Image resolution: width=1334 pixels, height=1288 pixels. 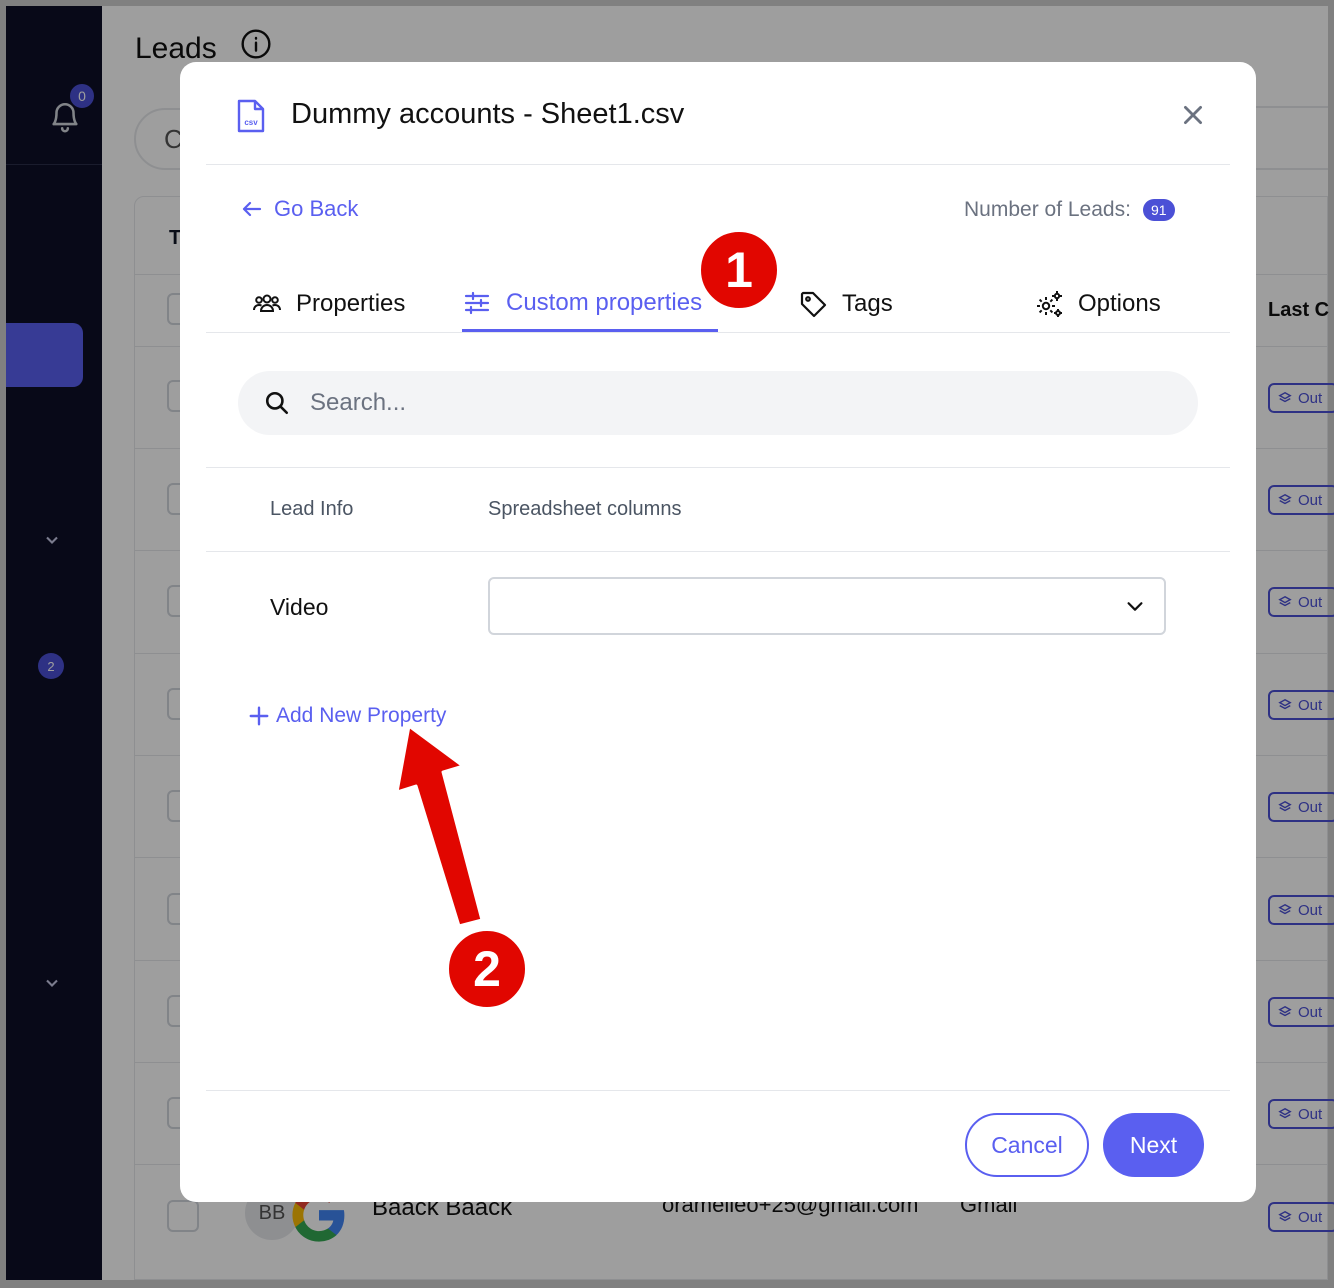 What do you see at coordinates (1027, 1145) in the screenshot?
I see `cancel-button: Cancel` at bounding box center [1027, 1145].